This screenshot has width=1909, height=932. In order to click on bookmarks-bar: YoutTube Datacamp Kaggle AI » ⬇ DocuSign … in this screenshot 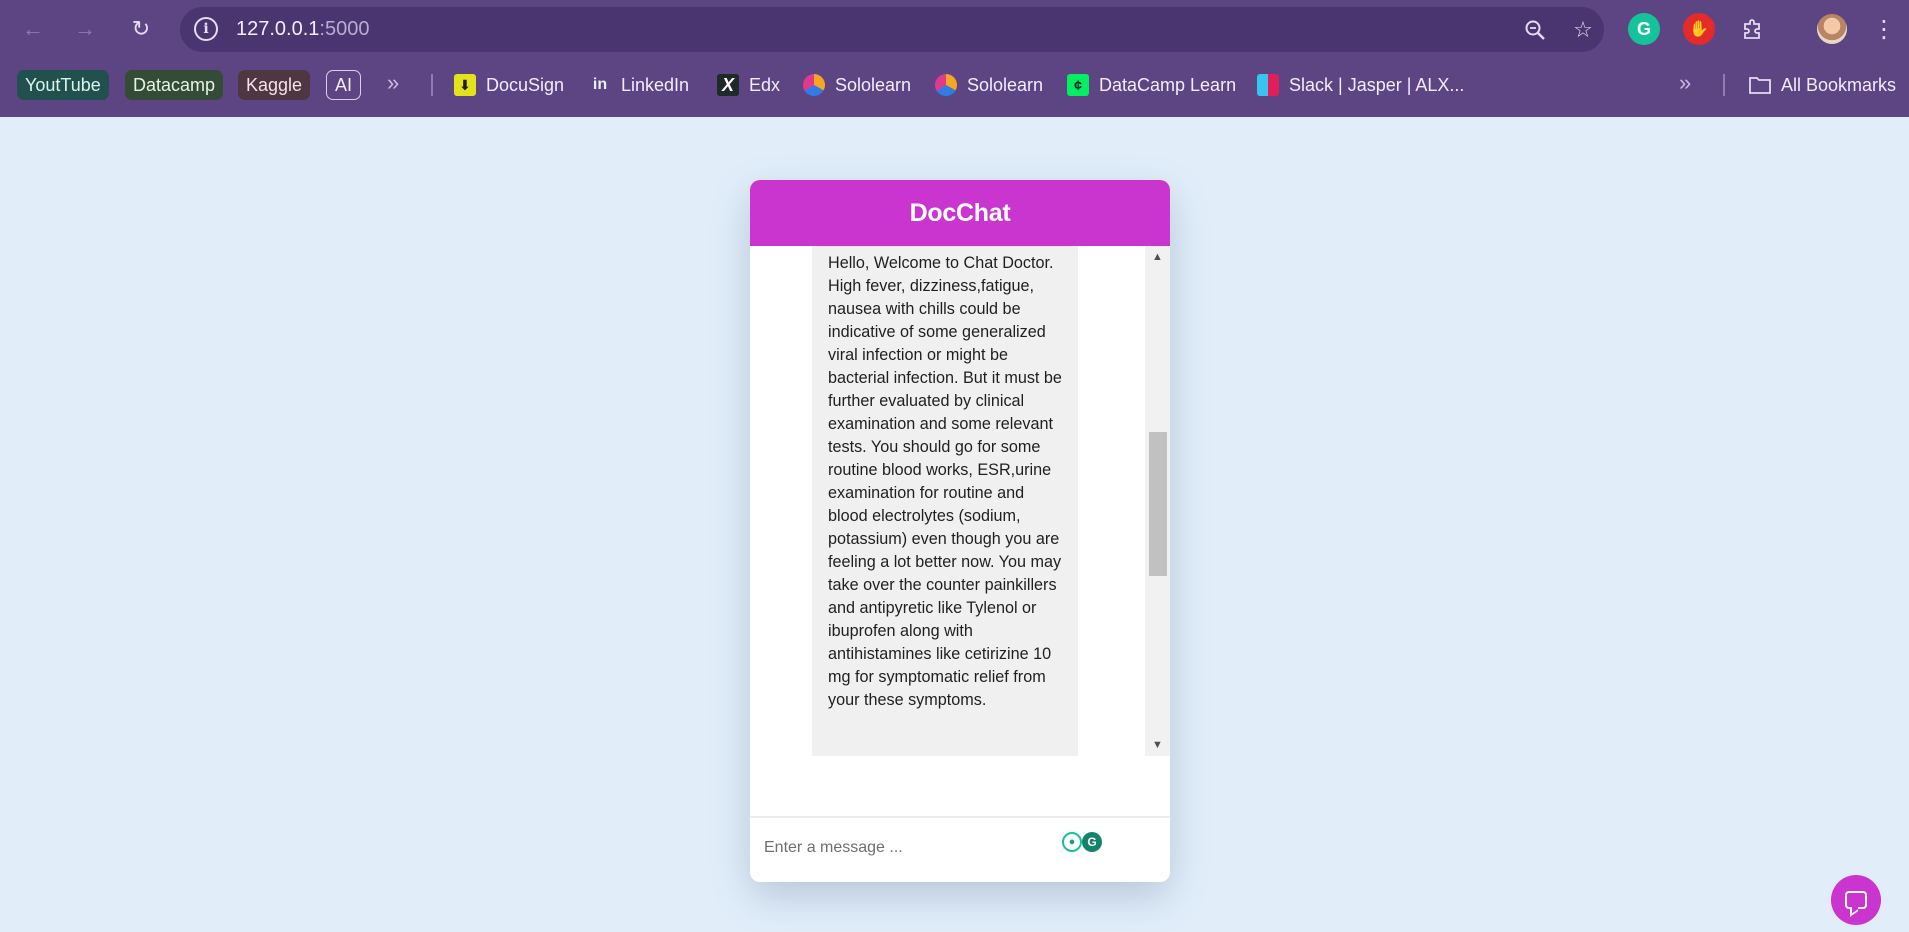, I will do `click(954, 85)`.